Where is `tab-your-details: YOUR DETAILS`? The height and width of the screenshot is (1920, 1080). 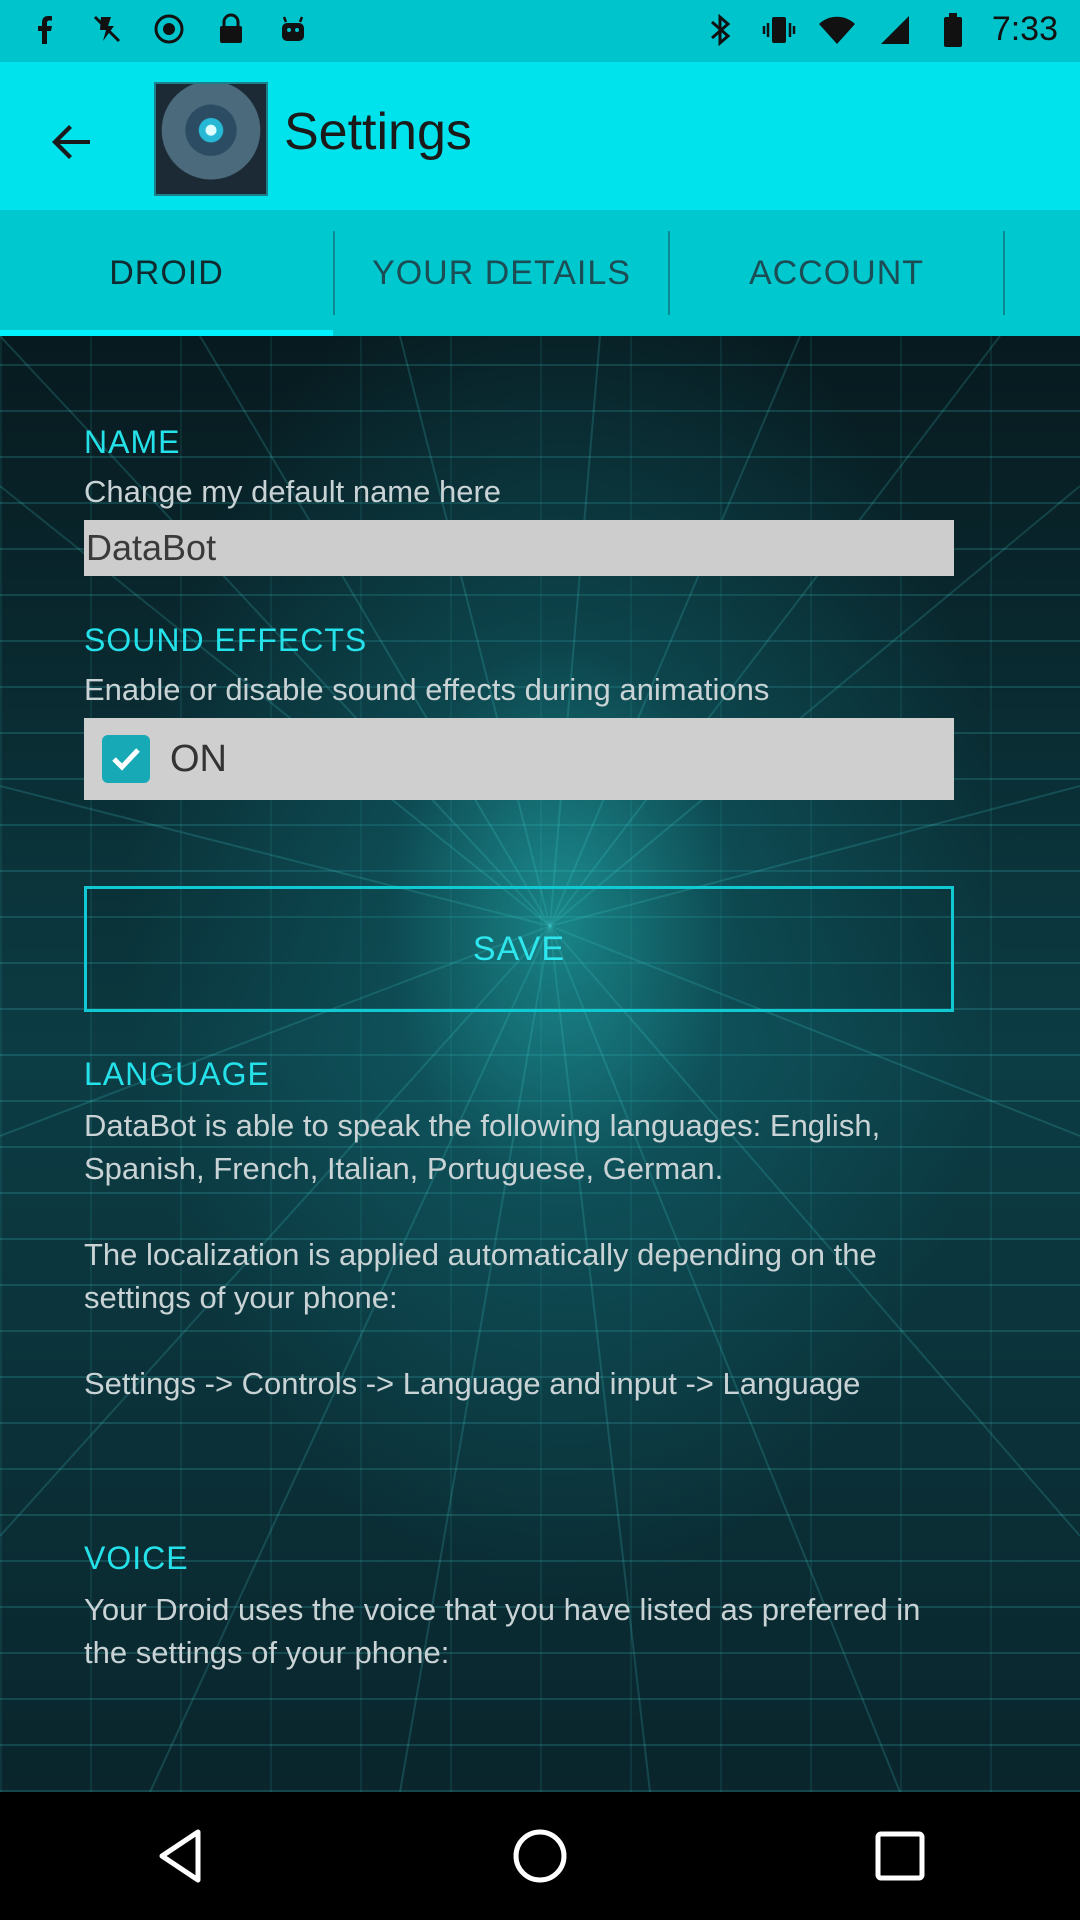 tab-your-details: YOUR DETAILS is located at coordinates (501, 273).